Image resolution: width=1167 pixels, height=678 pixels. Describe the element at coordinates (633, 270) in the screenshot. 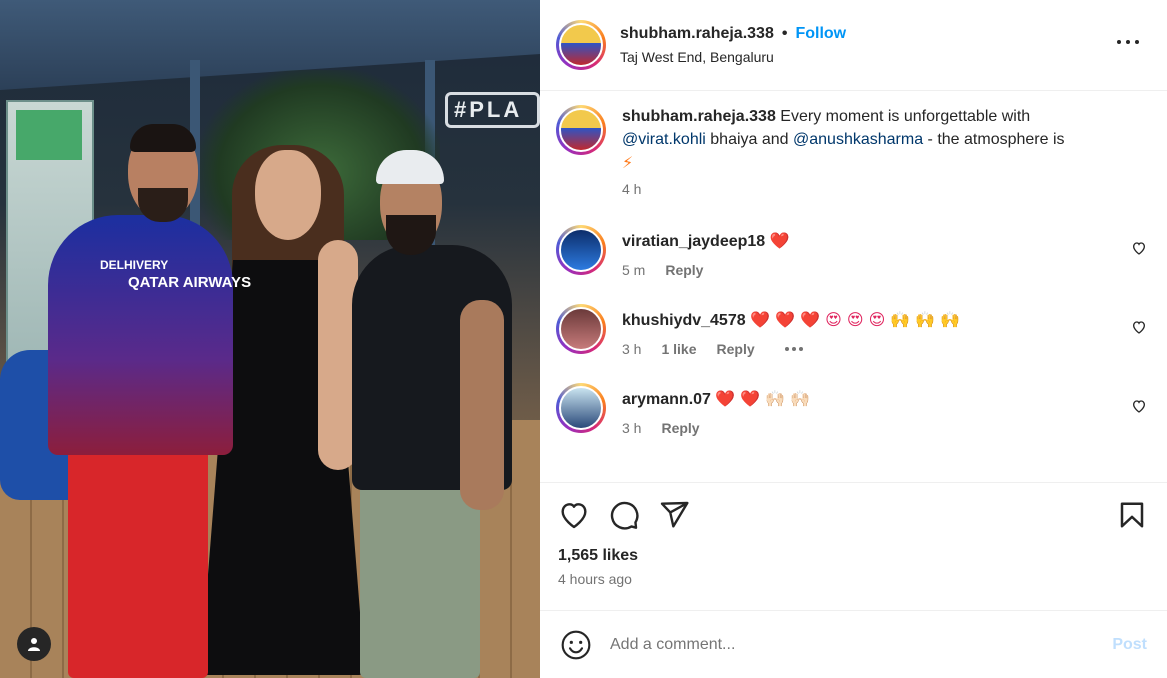

I see `comment-time: 5 m` at that location.